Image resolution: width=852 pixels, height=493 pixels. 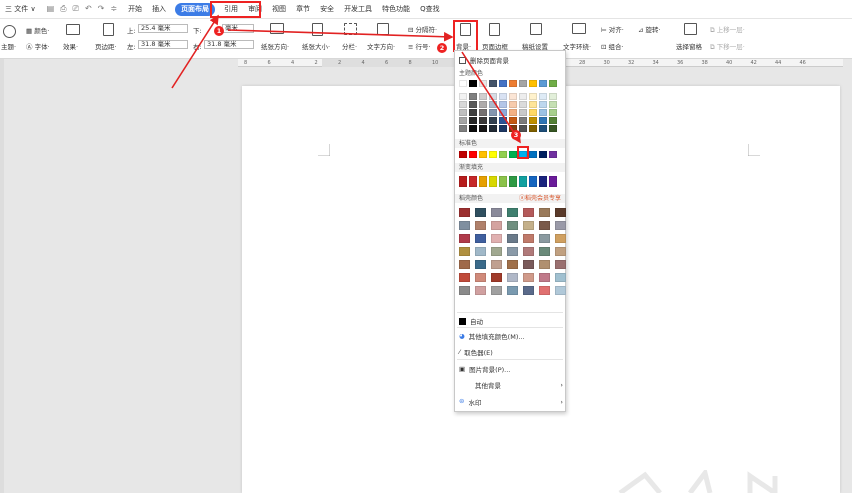 I want to click on line-numbers-button: ≡ 行号·, so click(x=419, y=46).